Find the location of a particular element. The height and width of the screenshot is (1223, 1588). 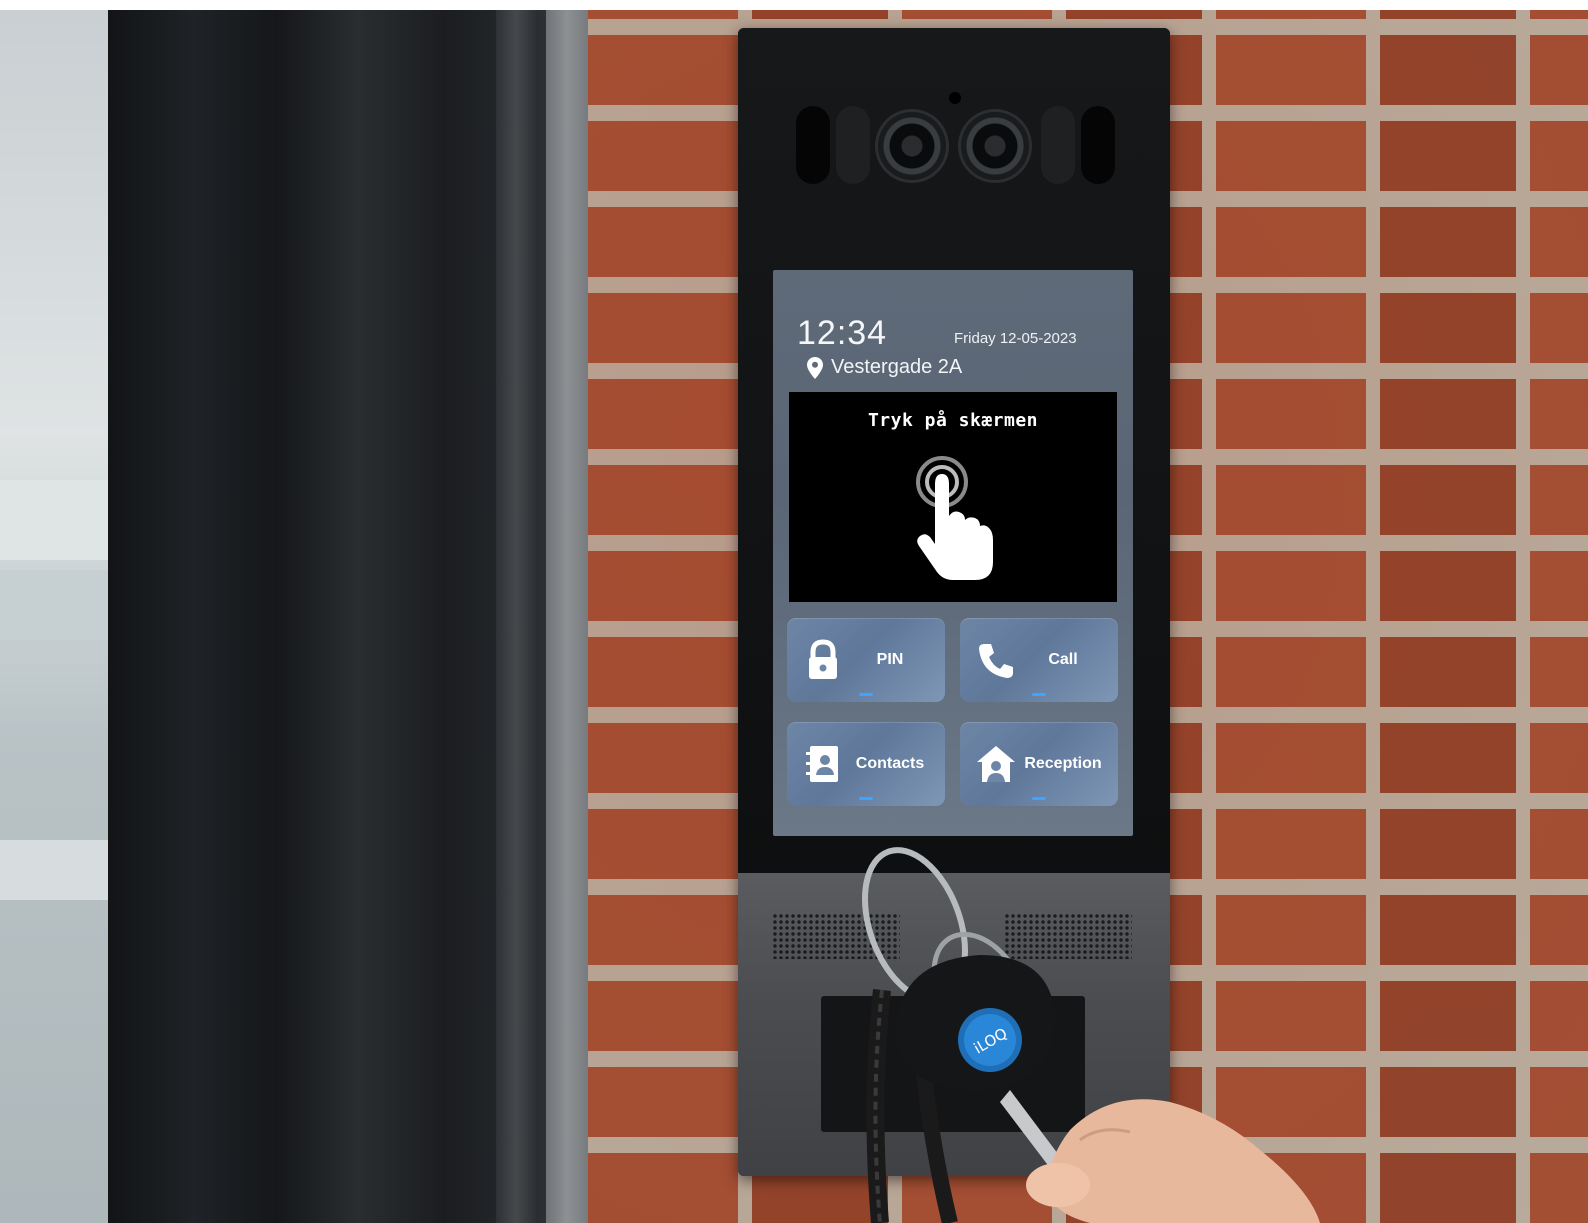

call-button: Call is located at coordinates (1039, 660).